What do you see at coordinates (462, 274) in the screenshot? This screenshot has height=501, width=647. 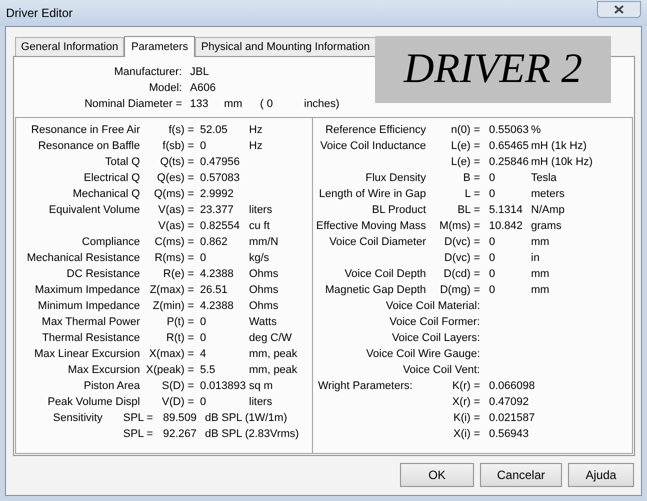 I see `param-symbol: D(cd) =` at bounding box center [462, 274].